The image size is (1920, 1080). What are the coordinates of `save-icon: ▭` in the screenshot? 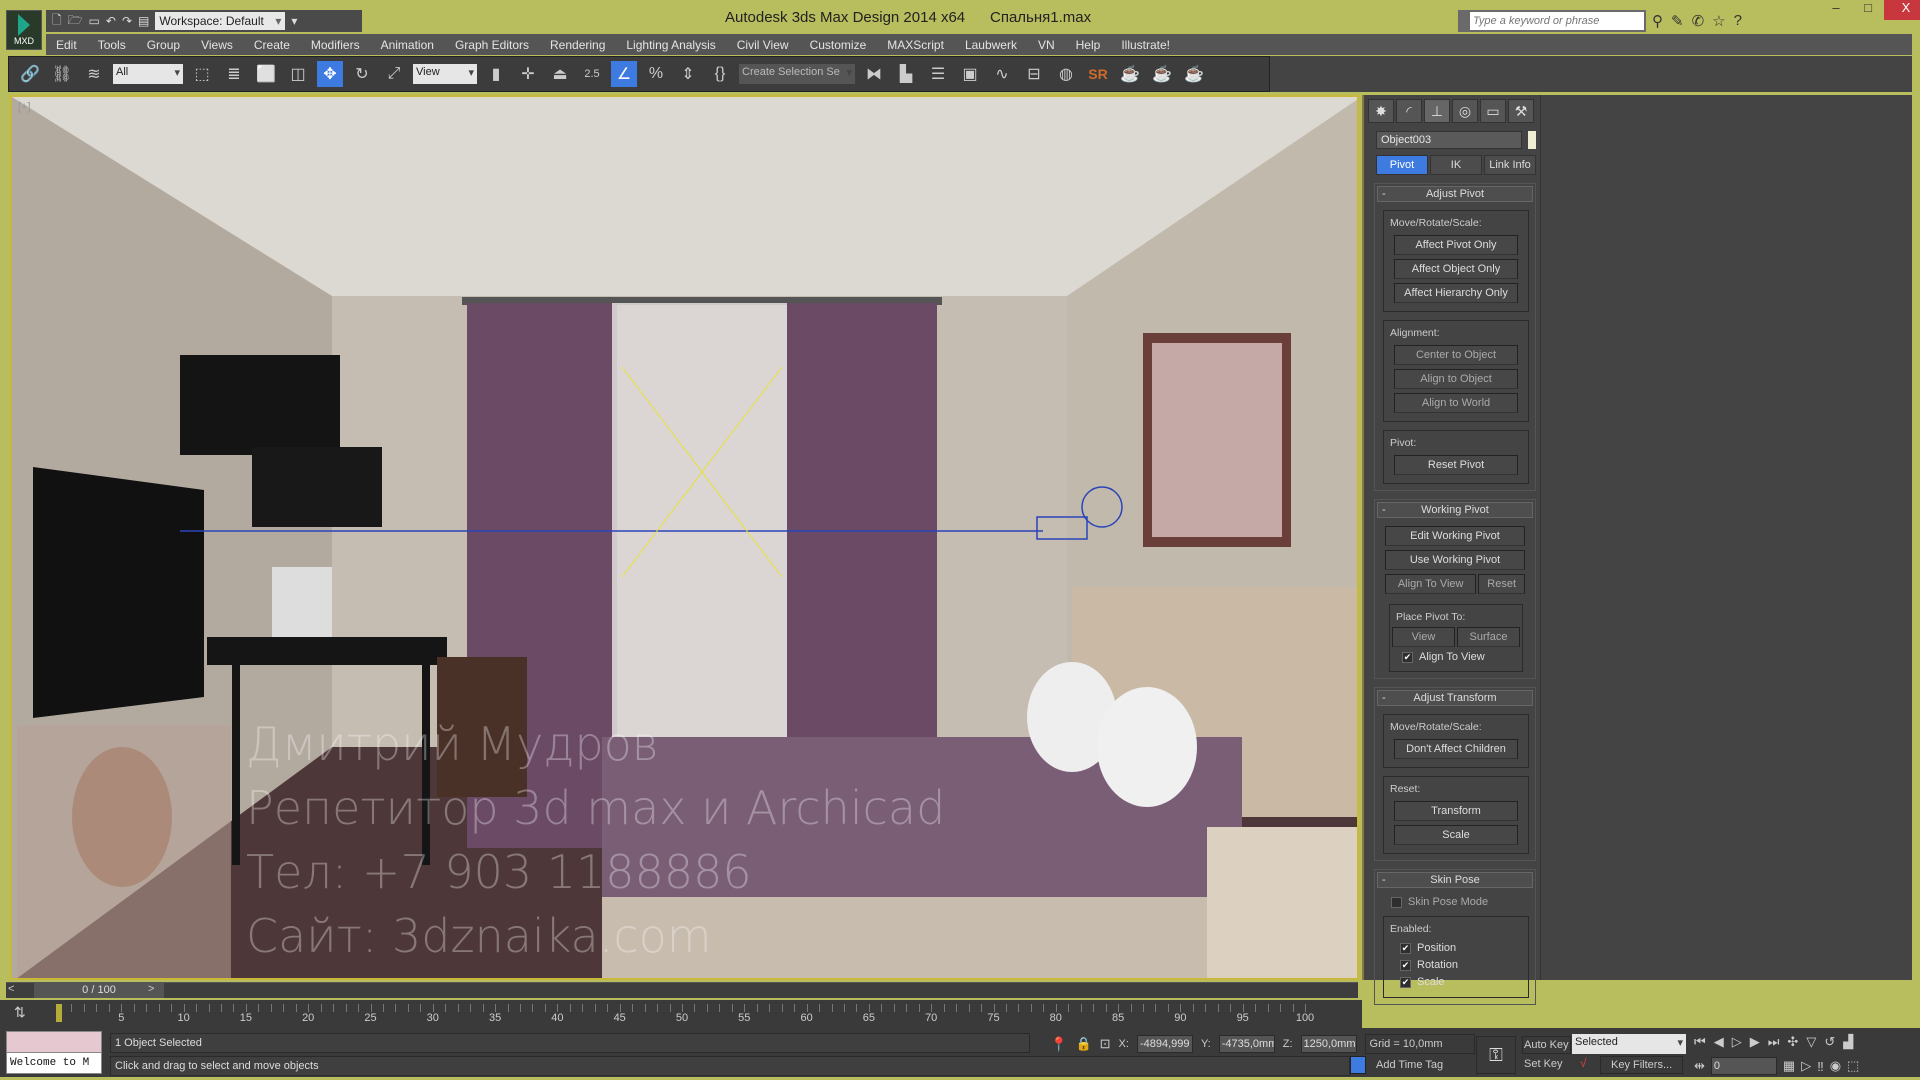 It's located at (94, 21).